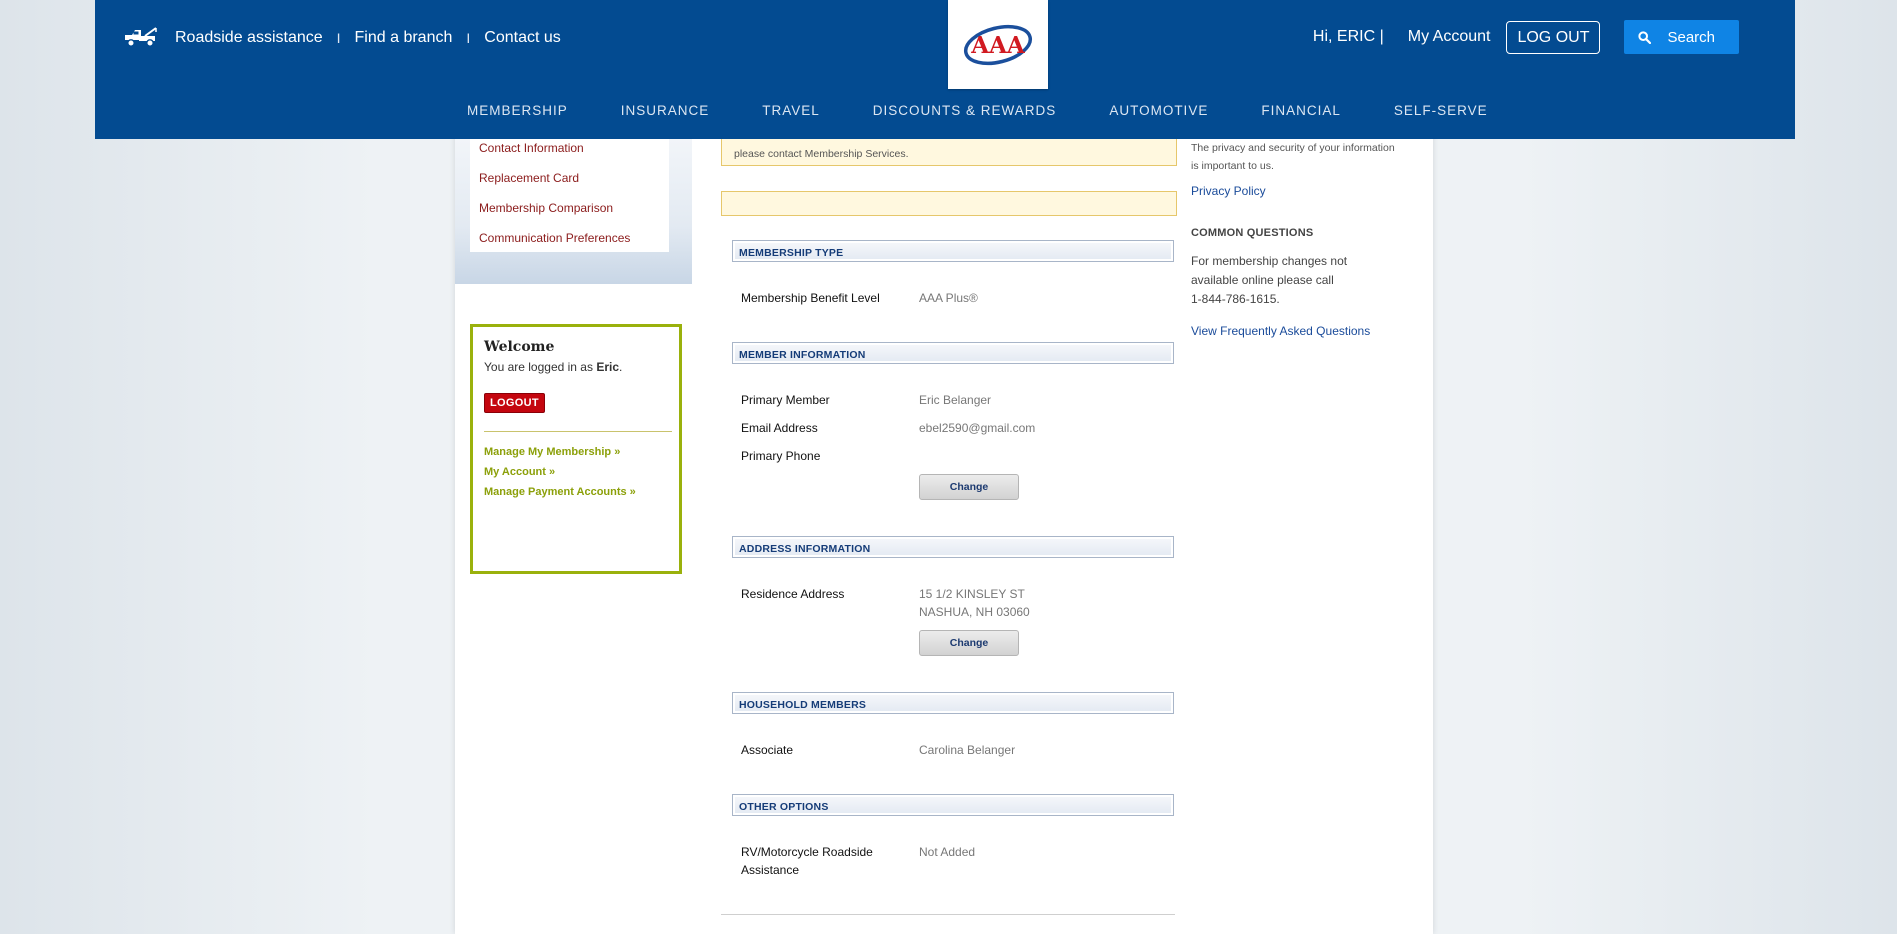  I want to click on my-account-link: My Account », so click(519, 472).